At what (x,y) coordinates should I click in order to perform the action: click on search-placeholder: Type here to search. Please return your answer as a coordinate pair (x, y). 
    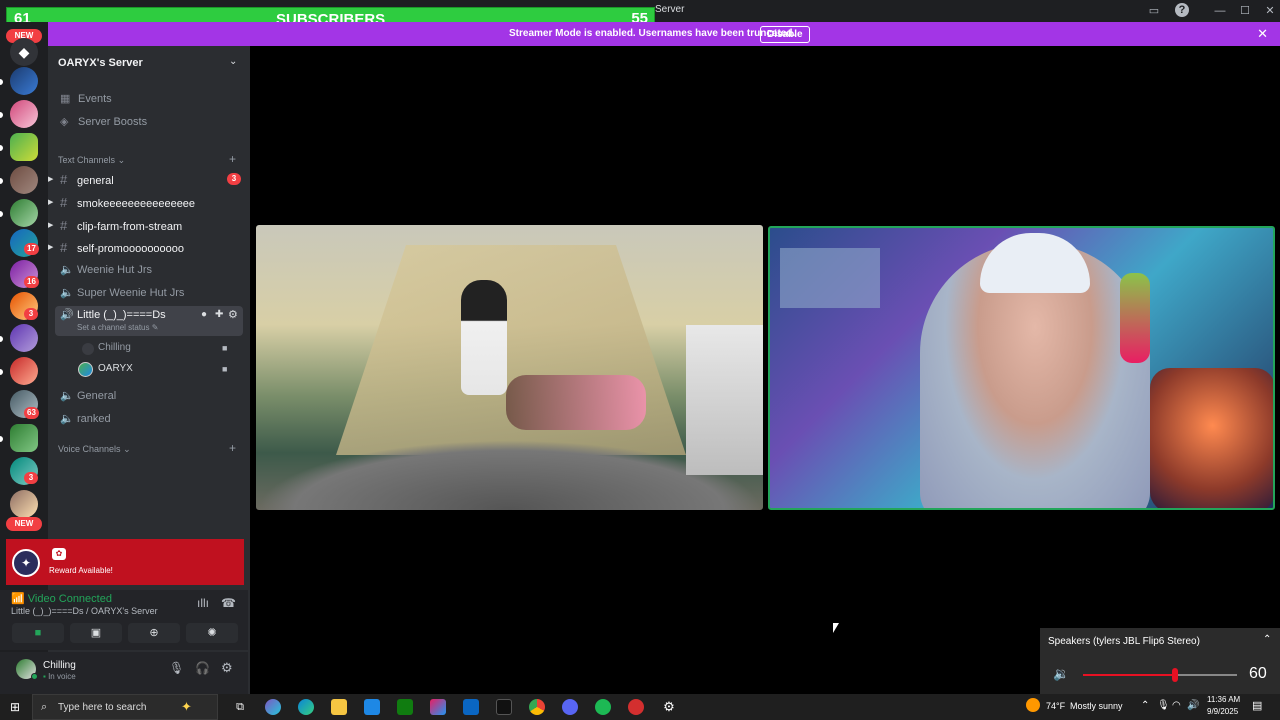
    Looking at the image, I should click on (102, 707).